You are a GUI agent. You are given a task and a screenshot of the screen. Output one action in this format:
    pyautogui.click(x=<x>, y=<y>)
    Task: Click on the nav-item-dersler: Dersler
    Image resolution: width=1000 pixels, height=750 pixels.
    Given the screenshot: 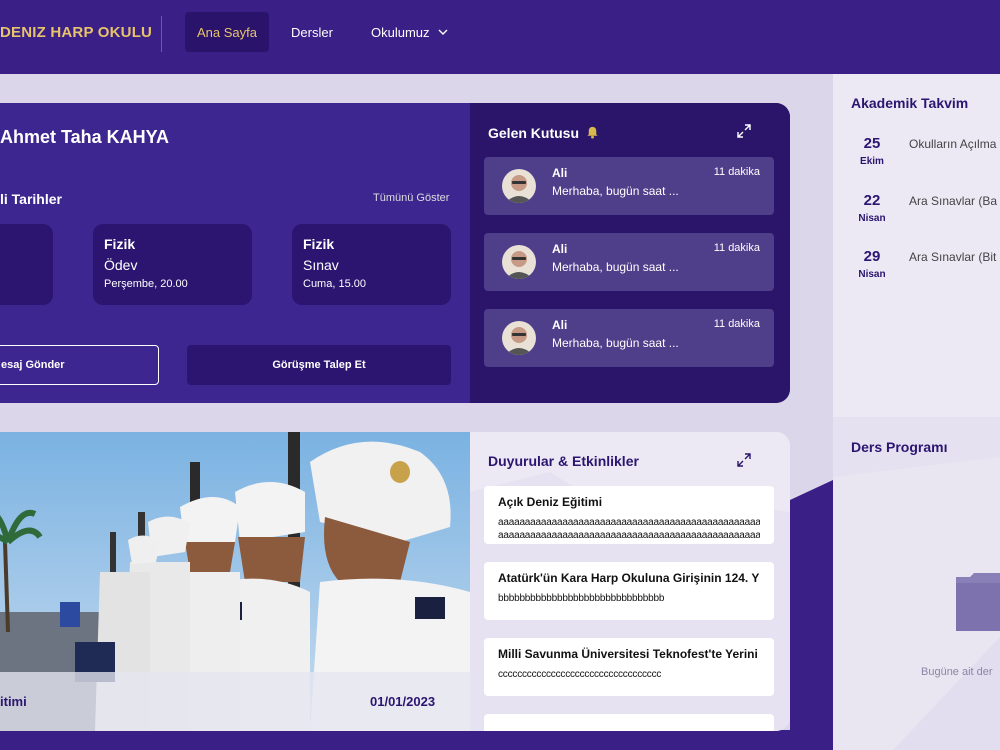 What is the action you would take?
    pyautogui.click(x=312, y=32)
    